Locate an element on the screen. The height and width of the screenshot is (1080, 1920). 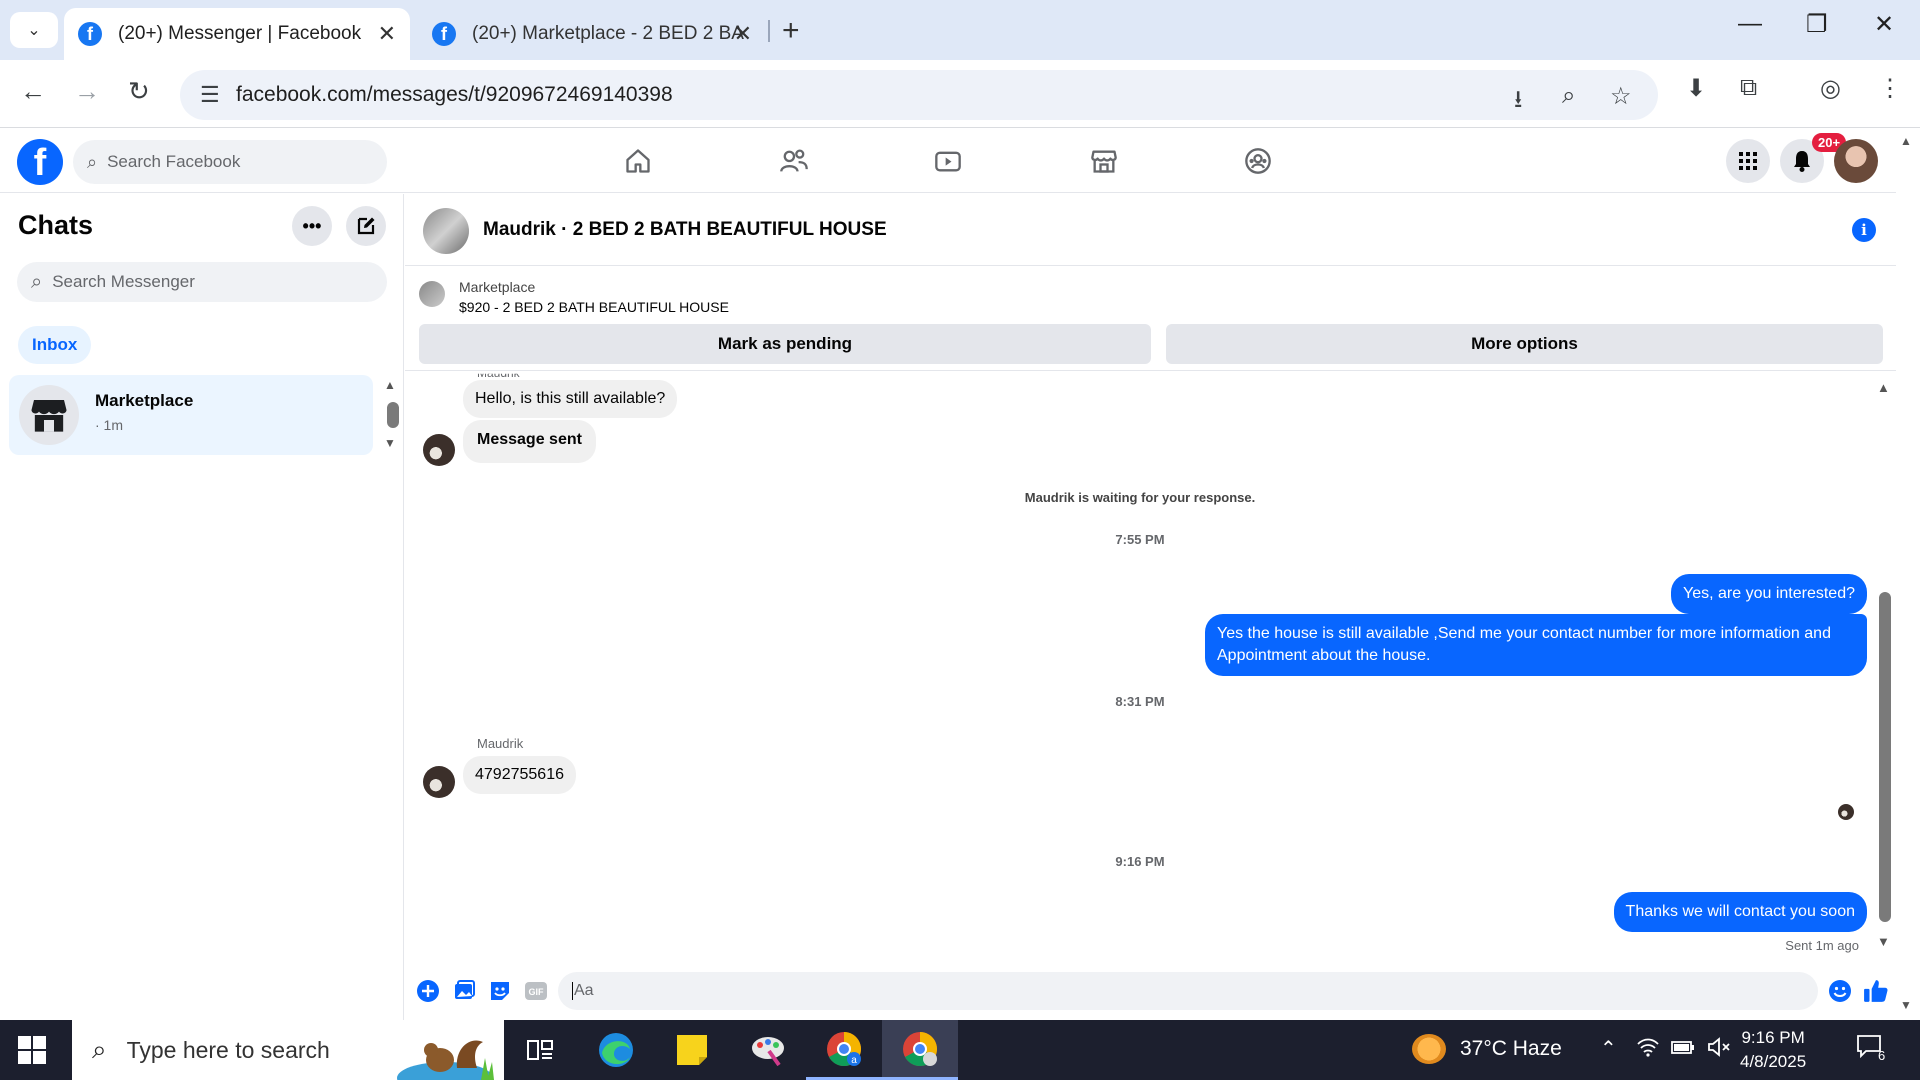
site-info-icon: ☰ is located at coordinates (210, 95).